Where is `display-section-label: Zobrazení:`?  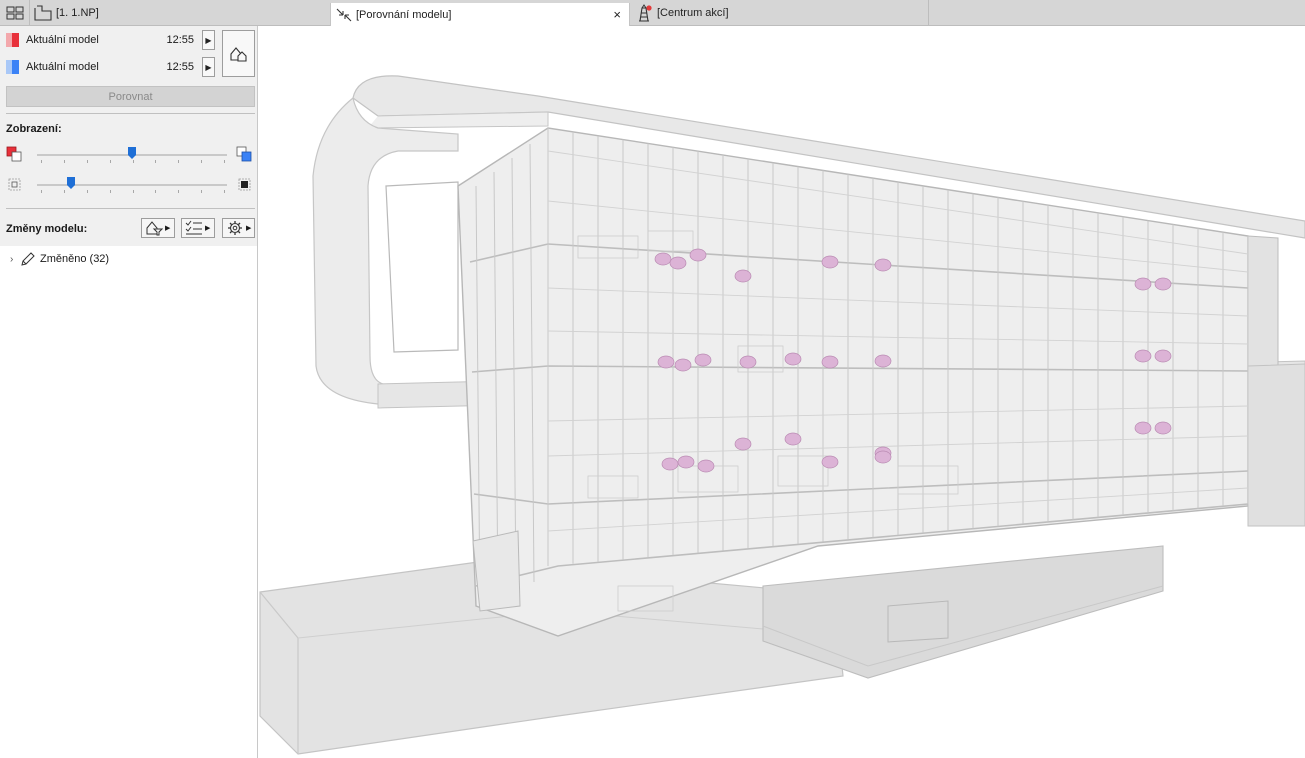
display-section-label: Zobrazení: is located at coordinates (34, 129).